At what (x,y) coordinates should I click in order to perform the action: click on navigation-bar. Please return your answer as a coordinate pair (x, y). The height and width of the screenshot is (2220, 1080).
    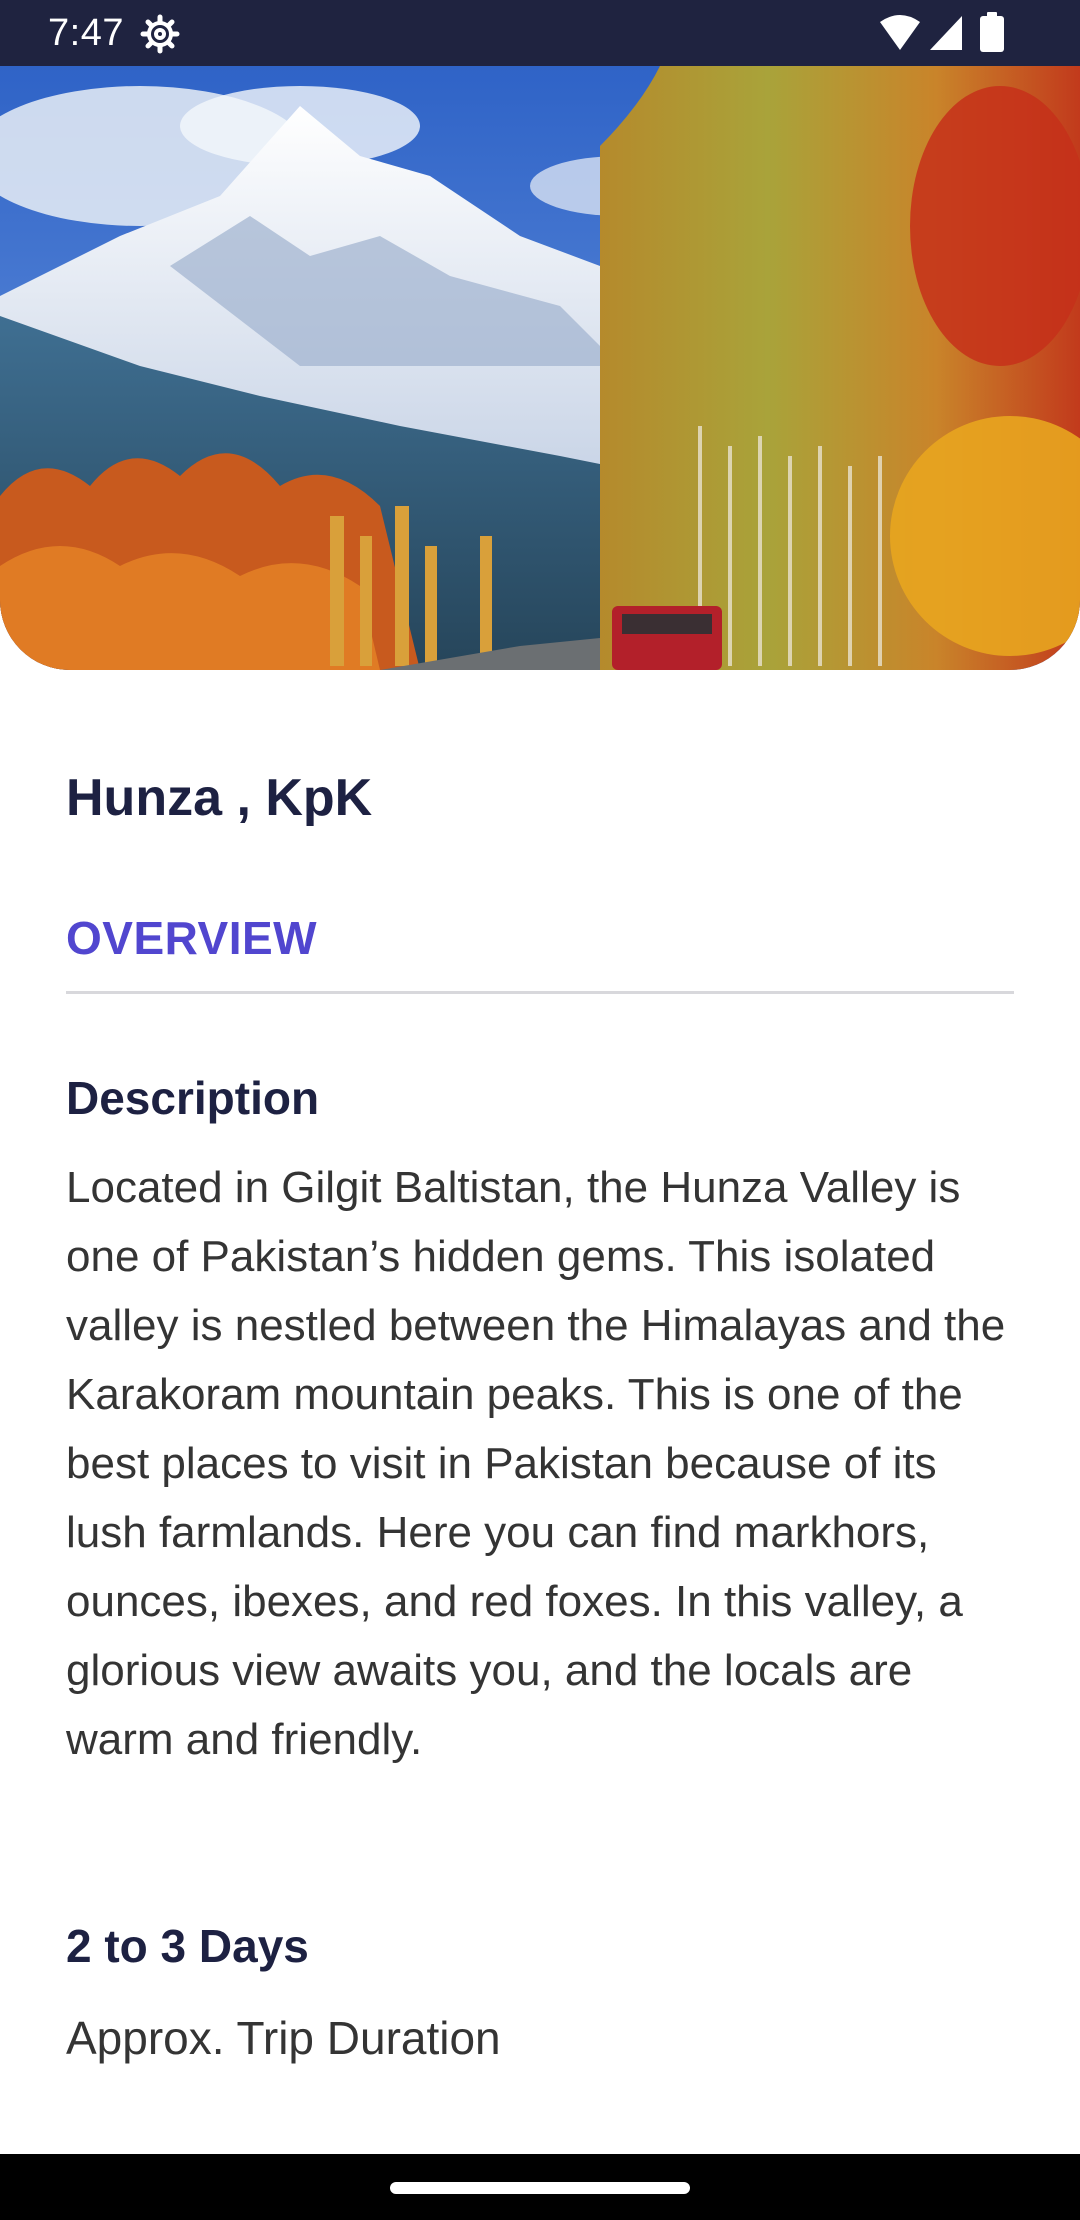
    Looking at the image, I should click on (540, 2187).